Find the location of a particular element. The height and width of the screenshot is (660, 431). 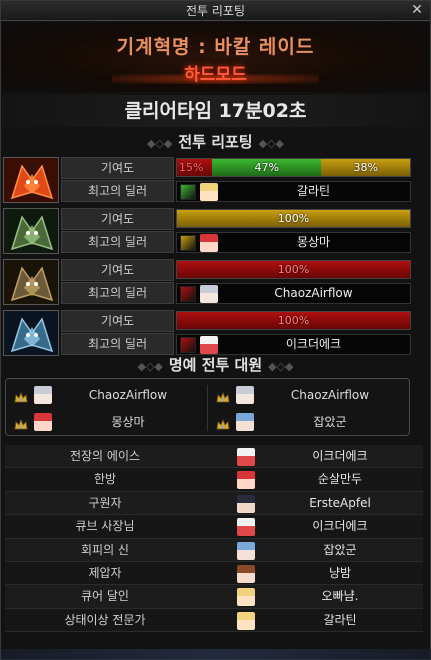

award-row: 한방 순살만두 is located at coordinates (214, 480).